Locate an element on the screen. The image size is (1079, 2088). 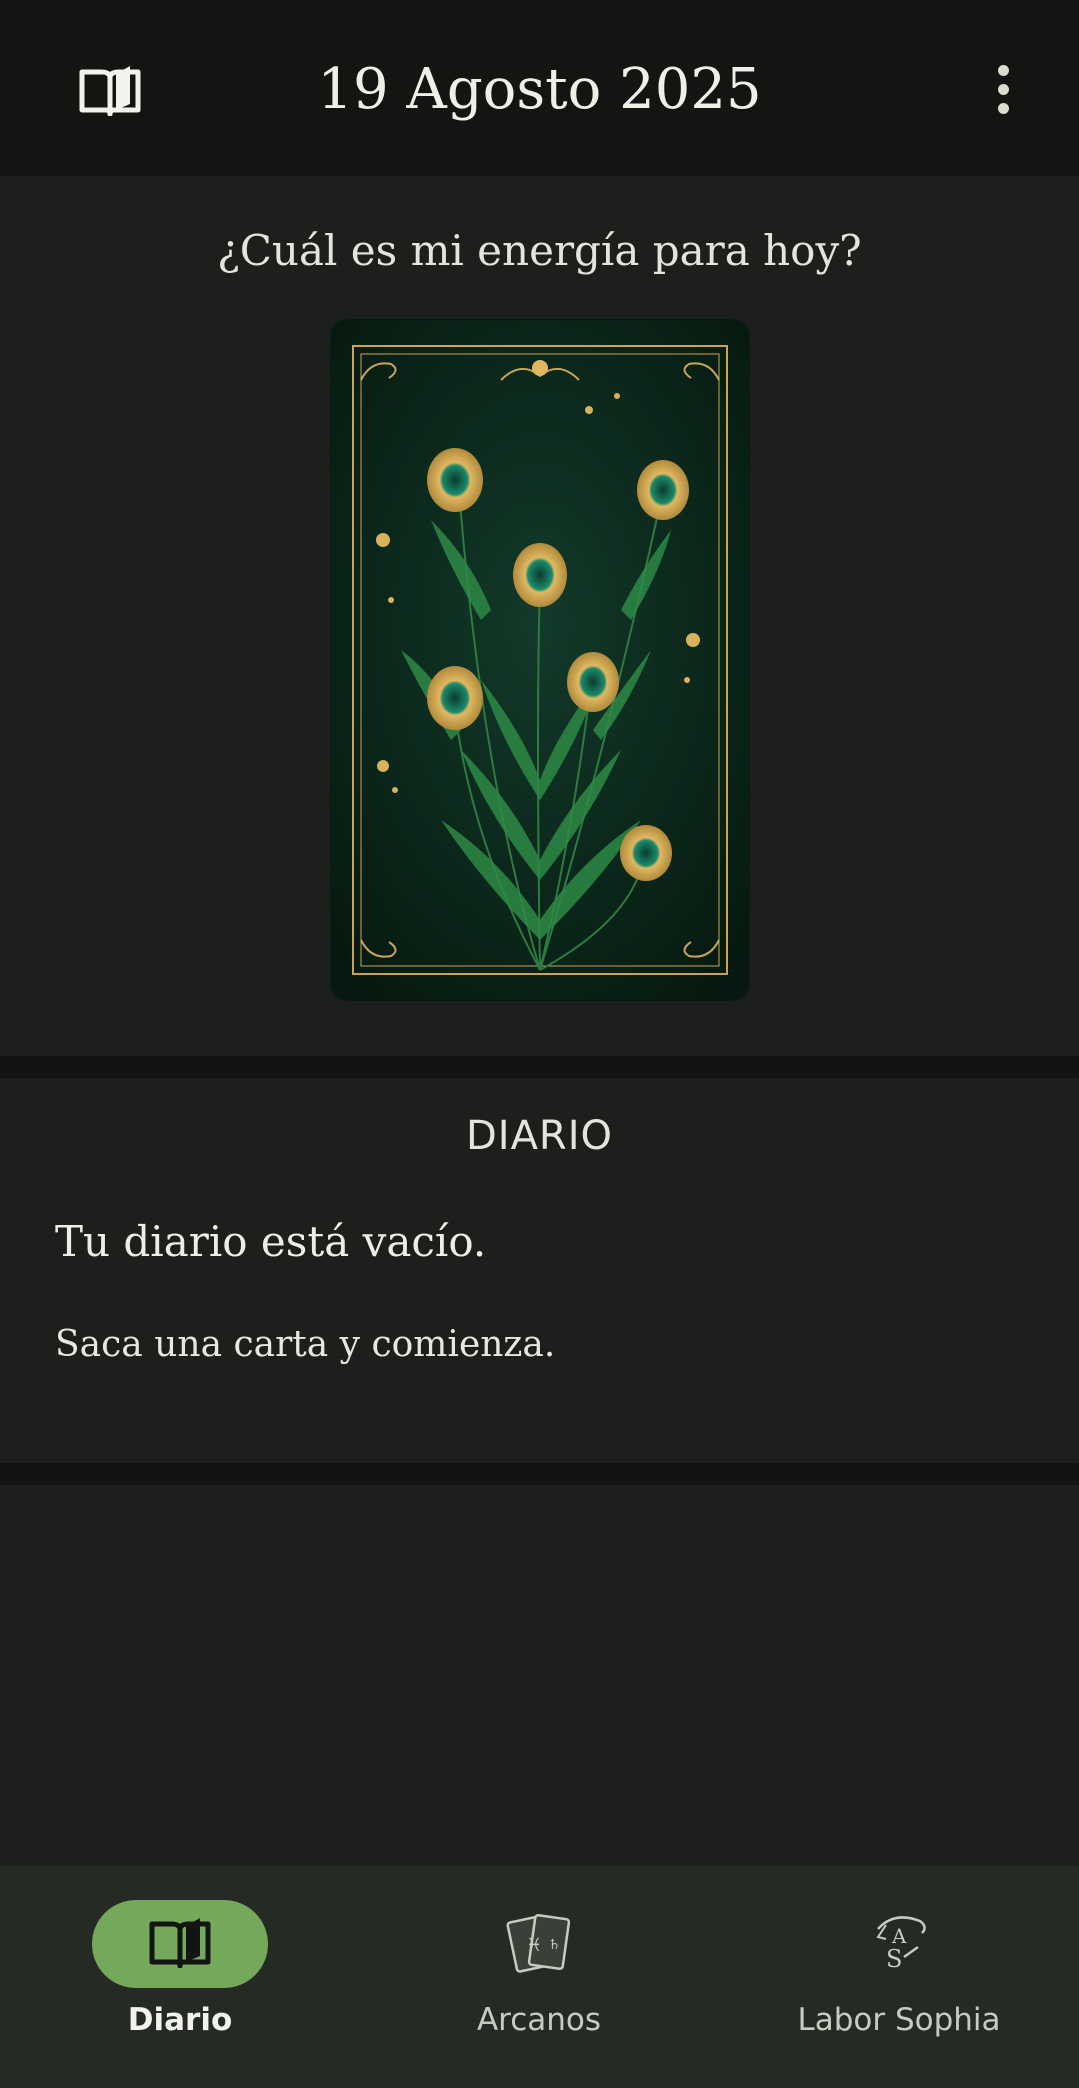
nav-item-labor-sophia: A S Labor Sophia is located at coordinates (899, 1977).